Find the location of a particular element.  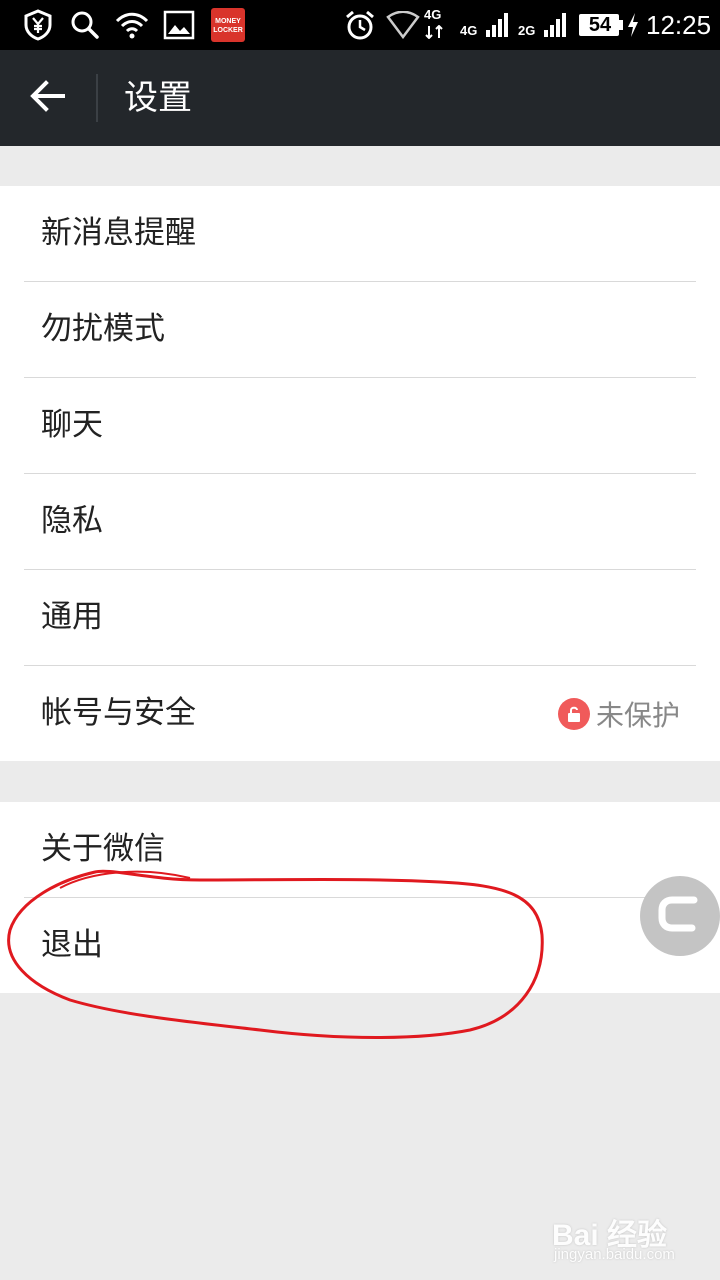

svg-text: LOCKER is located at coordinates (228, 30).